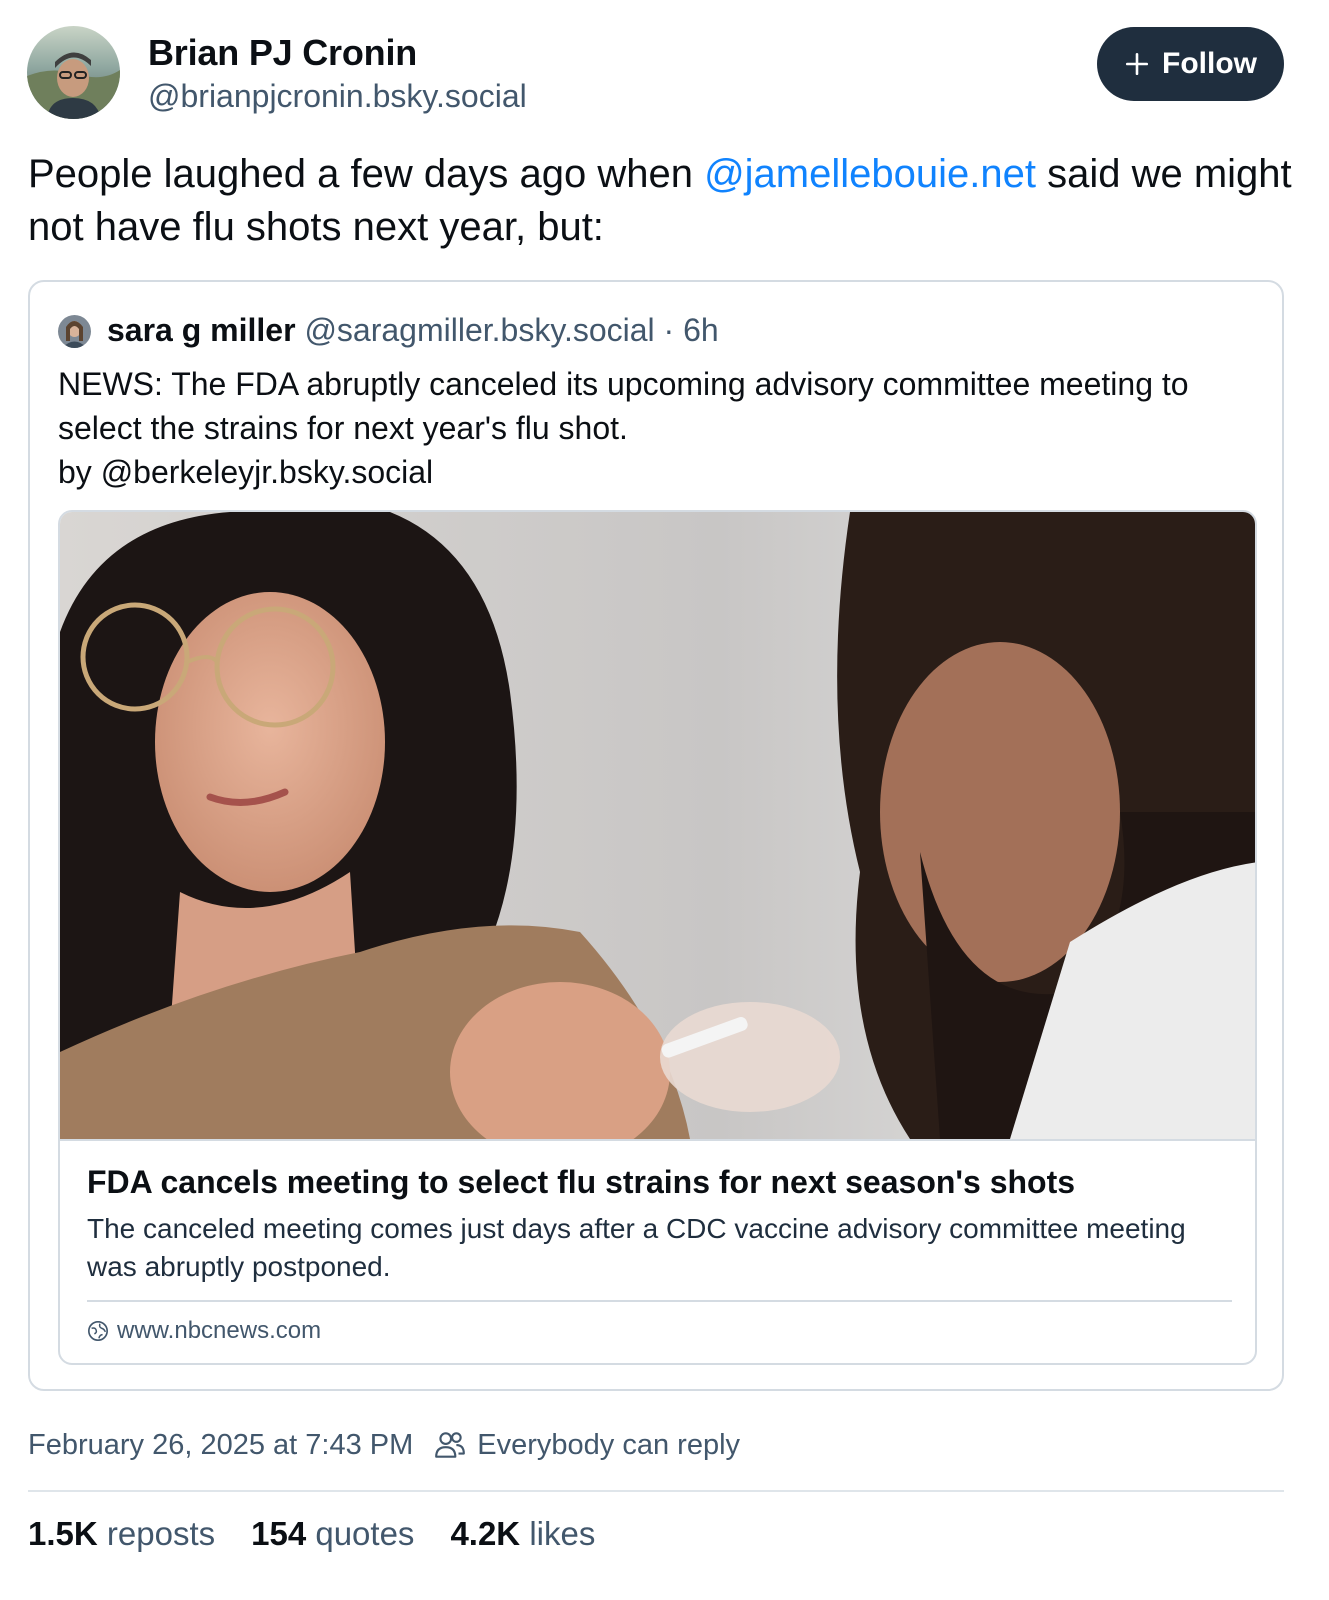 This screenshot has height=1600, width=1329. I want to click on quotes-count: 154, so click(279, 1533).